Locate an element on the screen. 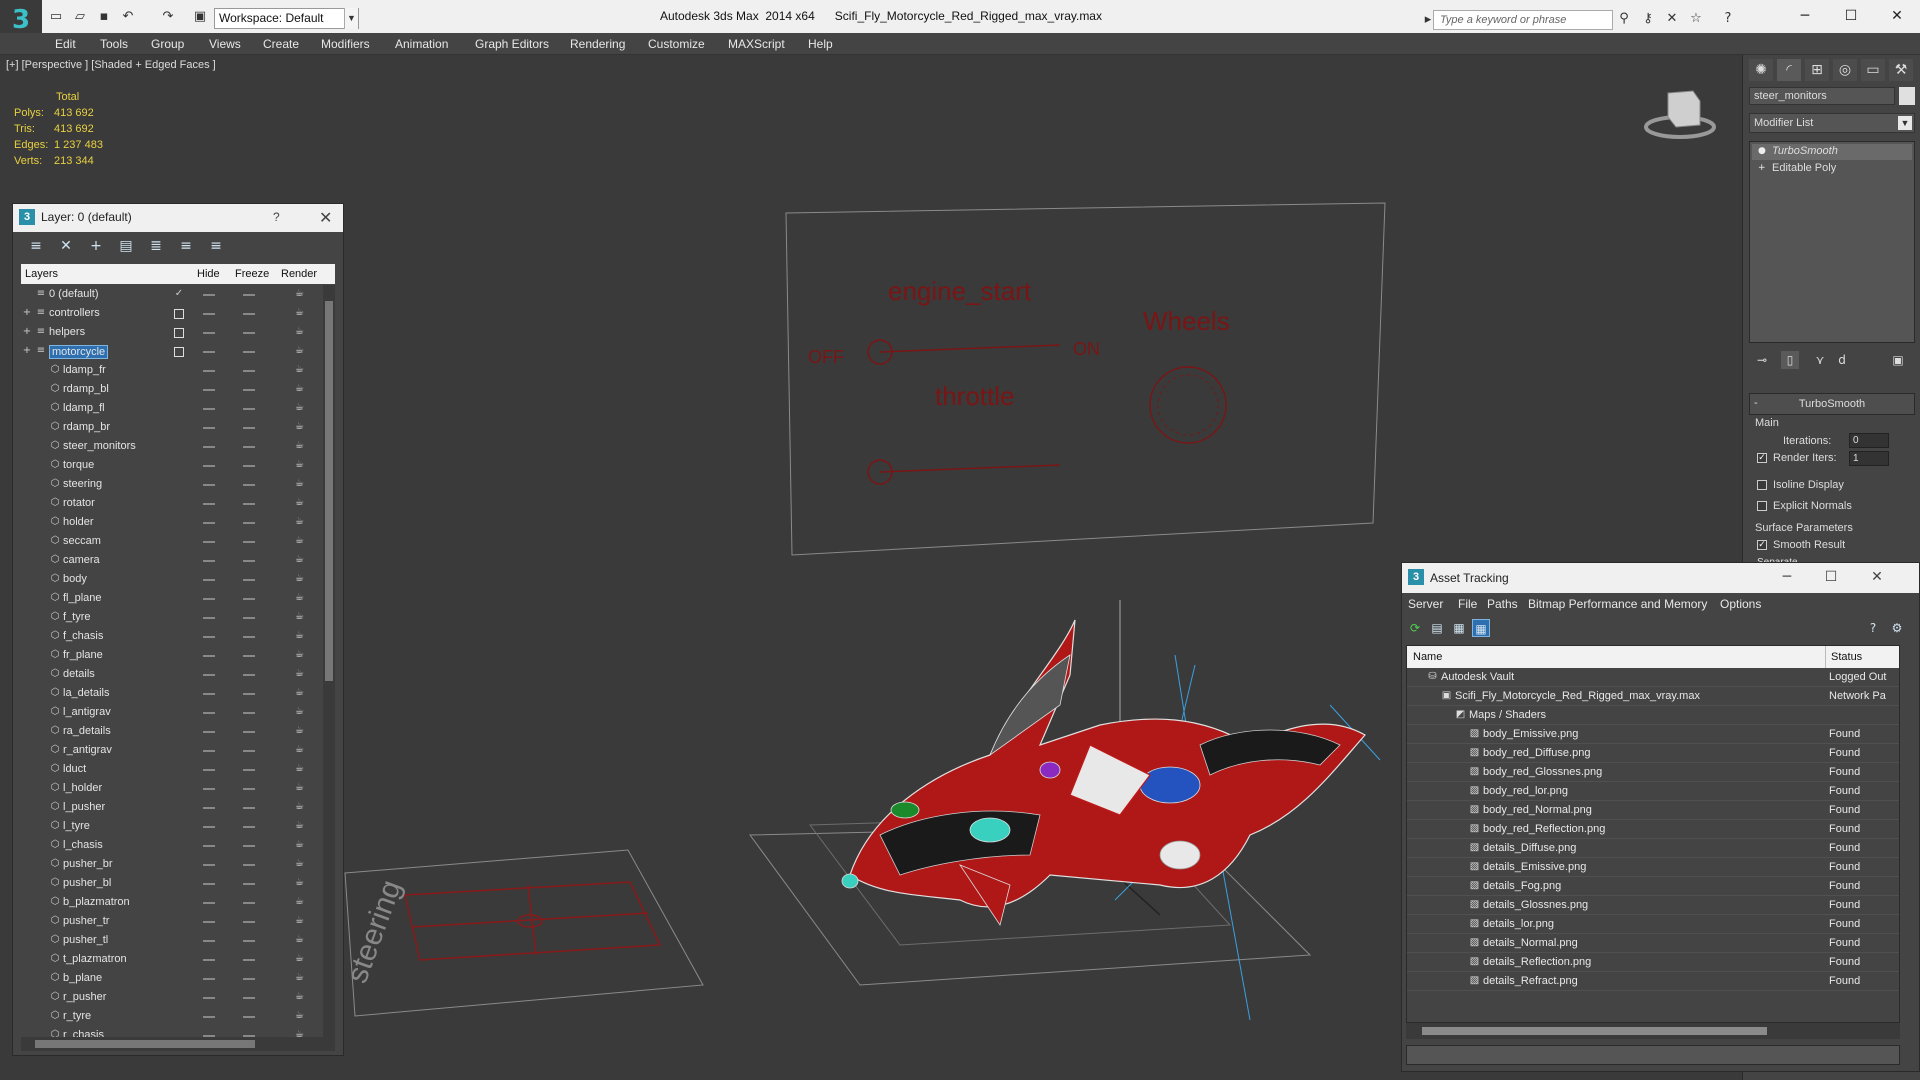 This screenshot has height=1080, width=1920. menu-server: Server is located at coordinates (1425, 604).